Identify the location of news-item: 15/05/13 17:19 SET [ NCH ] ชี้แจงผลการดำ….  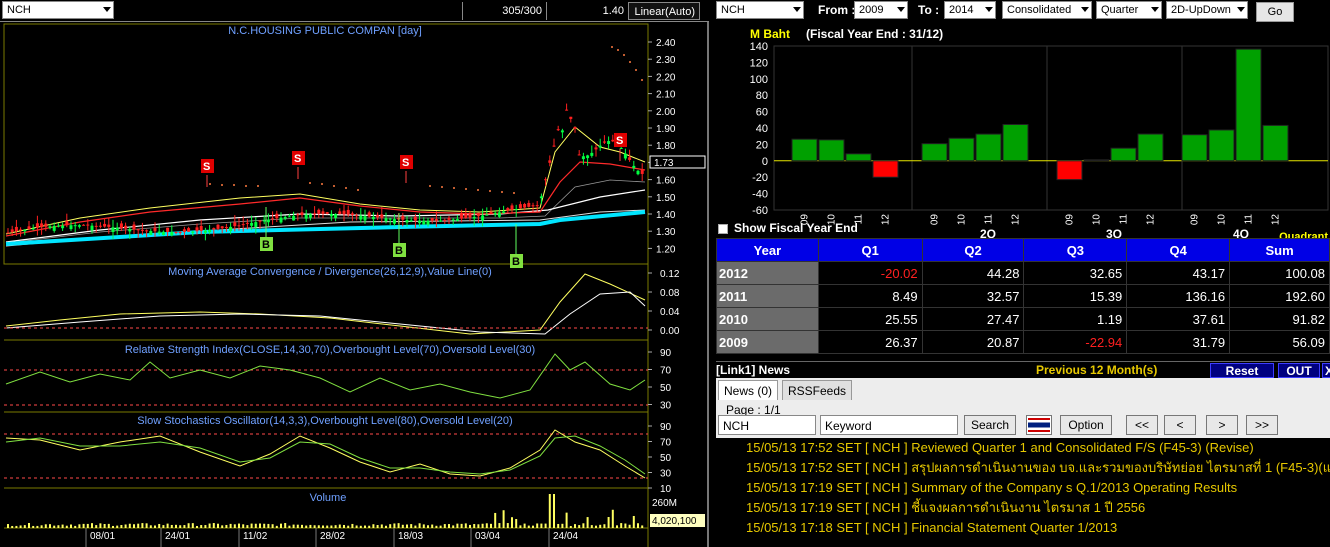
(1023, 508).